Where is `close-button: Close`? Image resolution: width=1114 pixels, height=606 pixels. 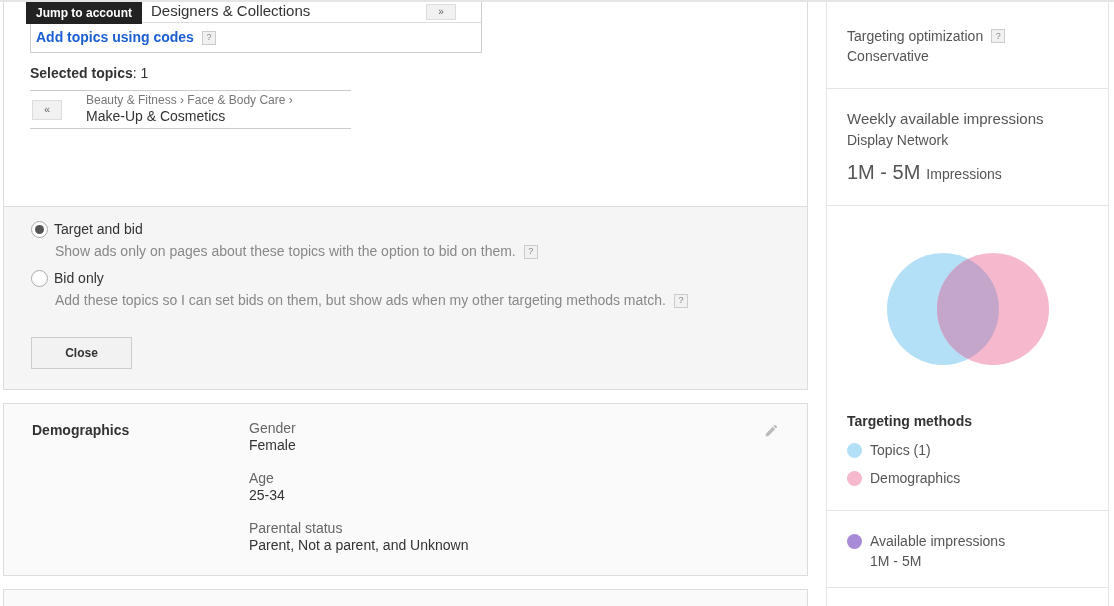
close-button: Close is located at coordinates (81, 353).